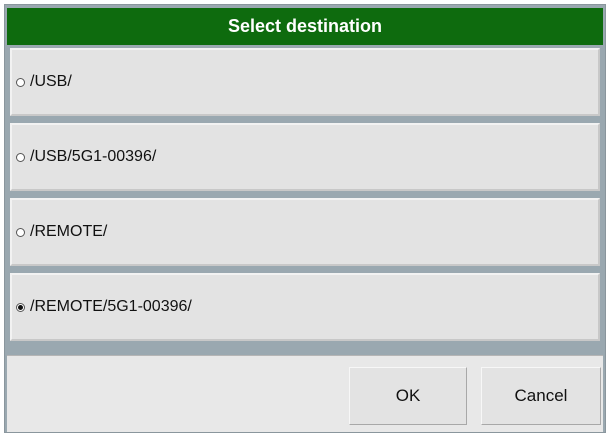  Describe the element at coordinates (93, 156) in the screenshot. I see `destination-option-label: /USB/5G1-00396/` at that location.